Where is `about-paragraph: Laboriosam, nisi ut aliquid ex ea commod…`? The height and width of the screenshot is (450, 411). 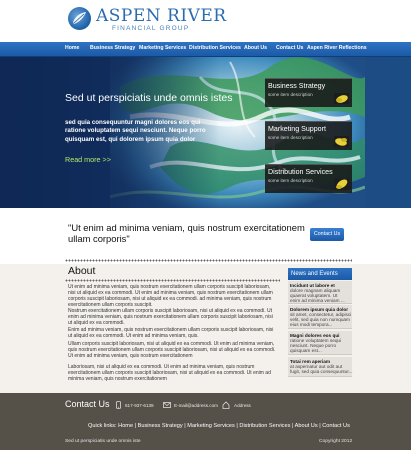 about-paragraph: Laboriosam, nisi ut aliquid ex ea commod… is located at coordinates (169, 373).